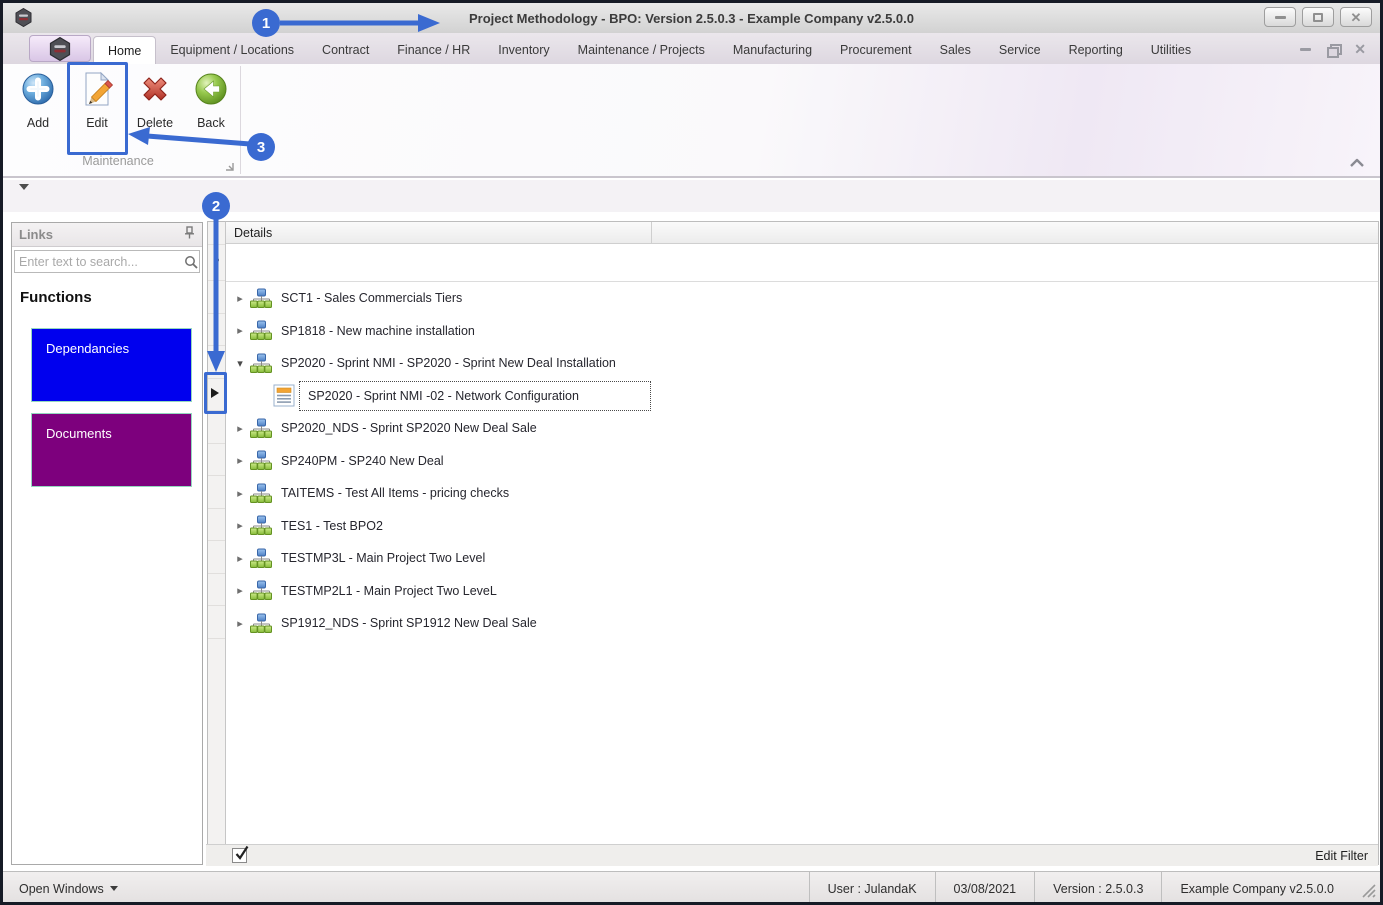  I want to click on edit-icon, so click(99, 88).